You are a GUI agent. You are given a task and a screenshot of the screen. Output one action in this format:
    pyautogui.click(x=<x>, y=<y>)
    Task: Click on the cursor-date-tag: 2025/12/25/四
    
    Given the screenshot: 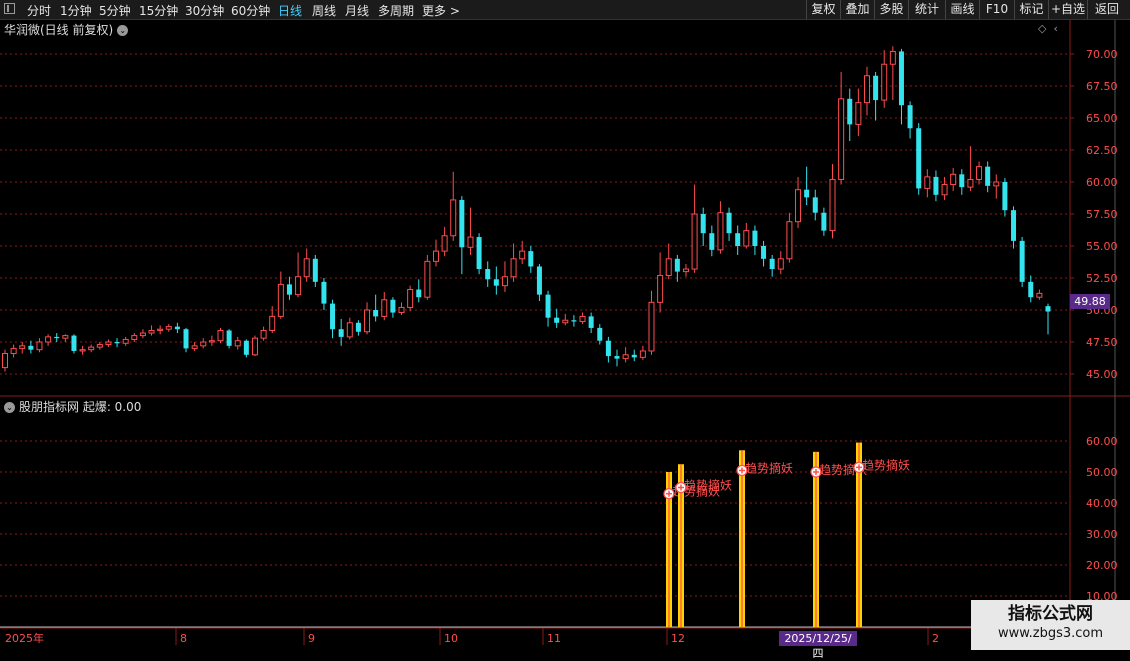 What is the action you would take?
    pyautogui.click(x=818, y=645)
    